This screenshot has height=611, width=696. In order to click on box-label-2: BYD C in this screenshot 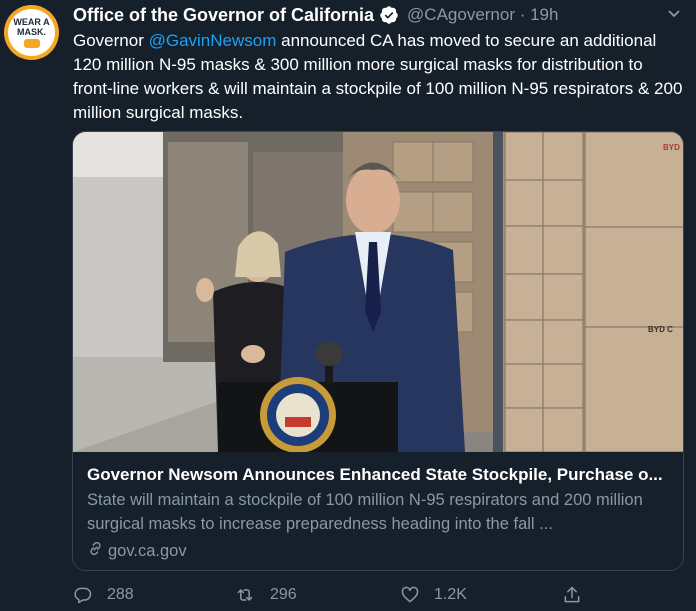, I will do `click(660, 329)`.